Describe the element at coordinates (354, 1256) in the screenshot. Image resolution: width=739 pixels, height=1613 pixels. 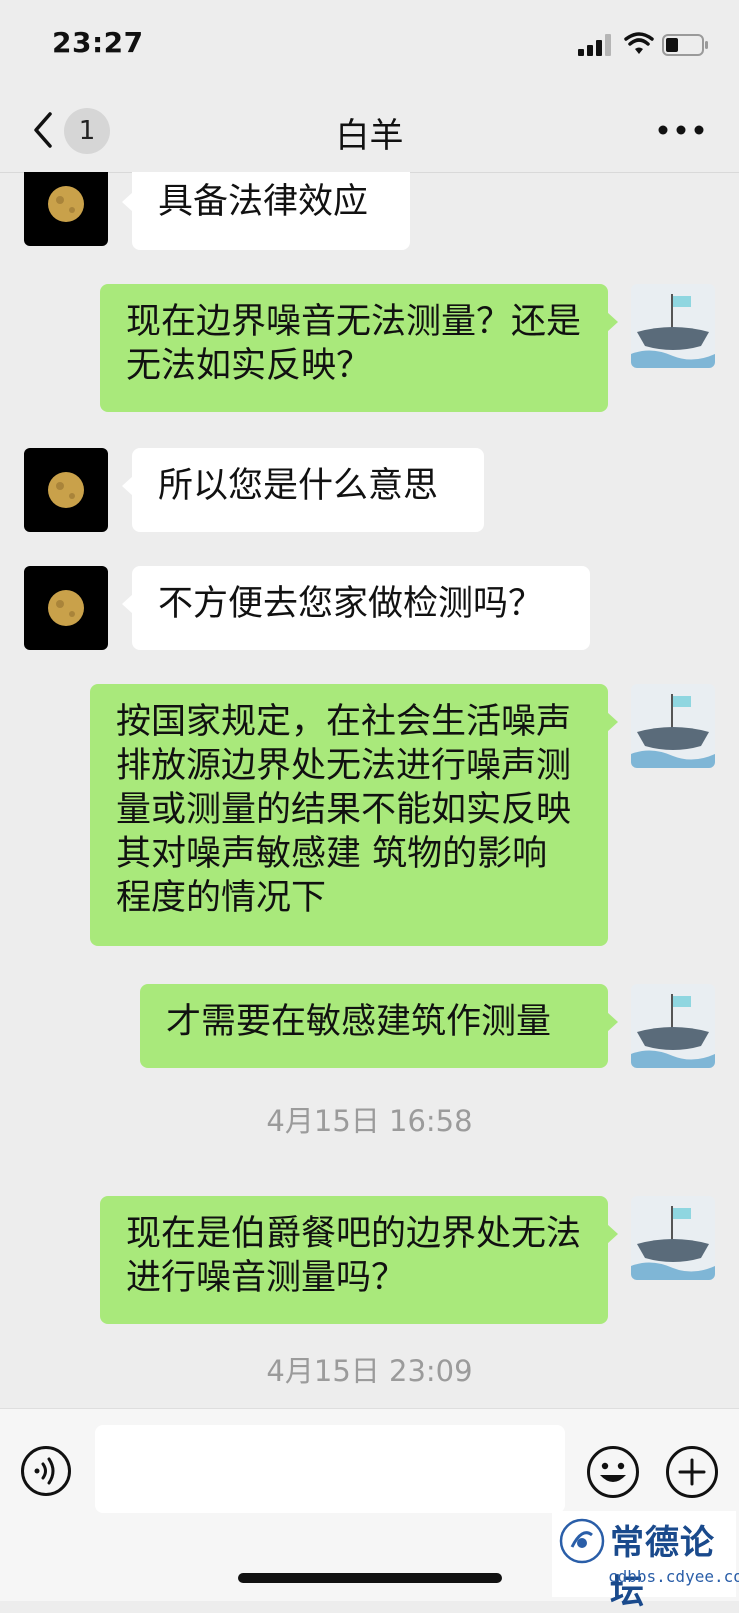
I see `message-text: 现在是伯爵餐吧的边界处无法进行噪音测量吗？` at that location.